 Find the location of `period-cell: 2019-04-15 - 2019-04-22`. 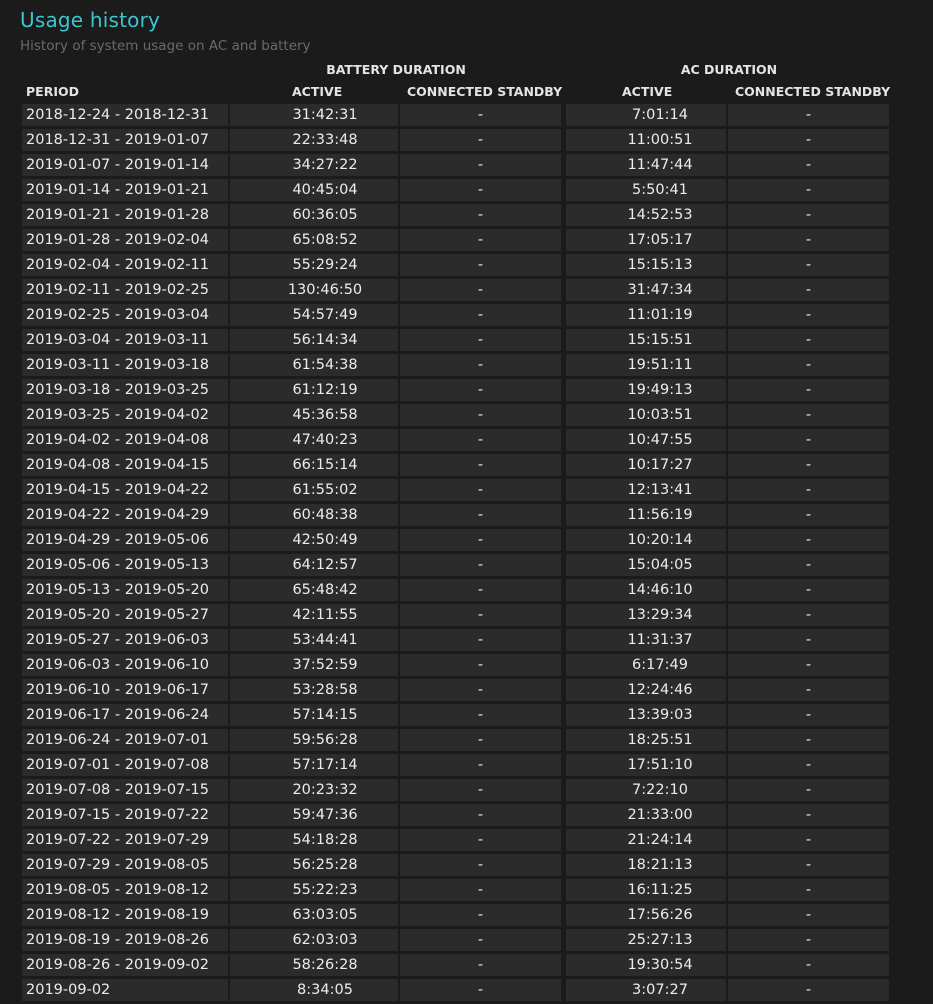

period-cell: 2019-04-15 - 2019-04-22 is located at coordinates (125, 490).